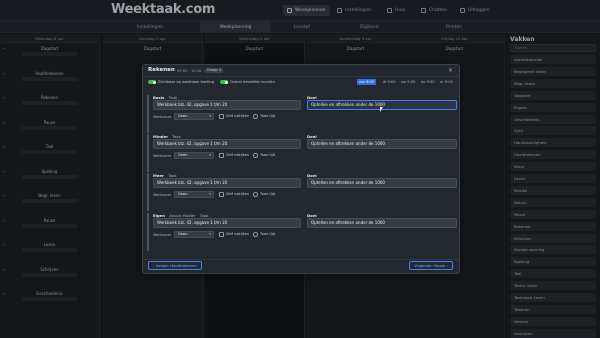  Describe the element at coordinates (214, 70) in the screenshot. I see `group-badge: Groep 4` at that location.